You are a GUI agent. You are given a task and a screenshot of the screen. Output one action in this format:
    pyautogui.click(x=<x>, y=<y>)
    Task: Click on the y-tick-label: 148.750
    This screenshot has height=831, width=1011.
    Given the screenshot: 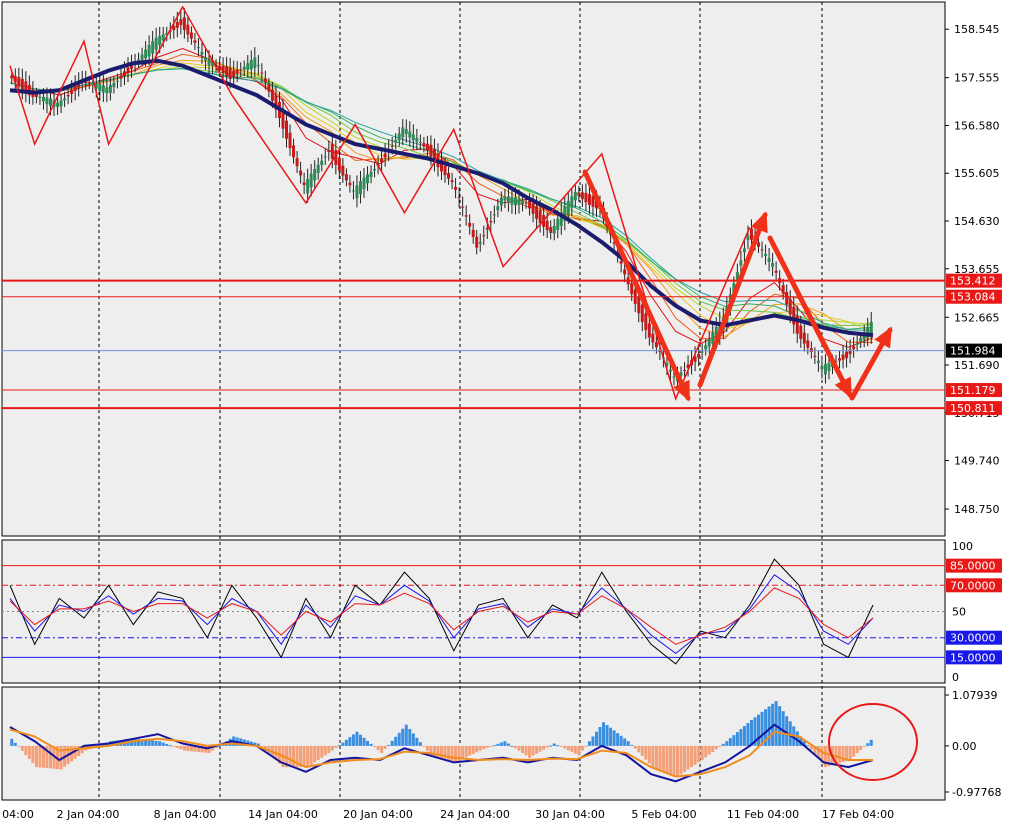 What is the action you would take?
    pyautogui.click(x=977, y=509)
    